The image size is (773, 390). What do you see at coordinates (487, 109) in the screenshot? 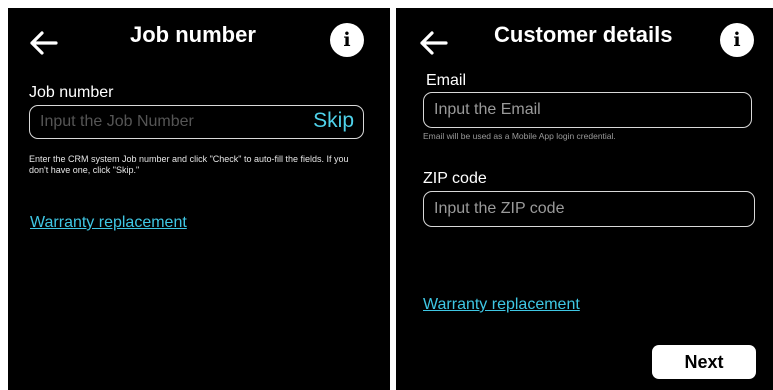
I see `email-placeholder: Input the Email` at bounding box center [487, 109].